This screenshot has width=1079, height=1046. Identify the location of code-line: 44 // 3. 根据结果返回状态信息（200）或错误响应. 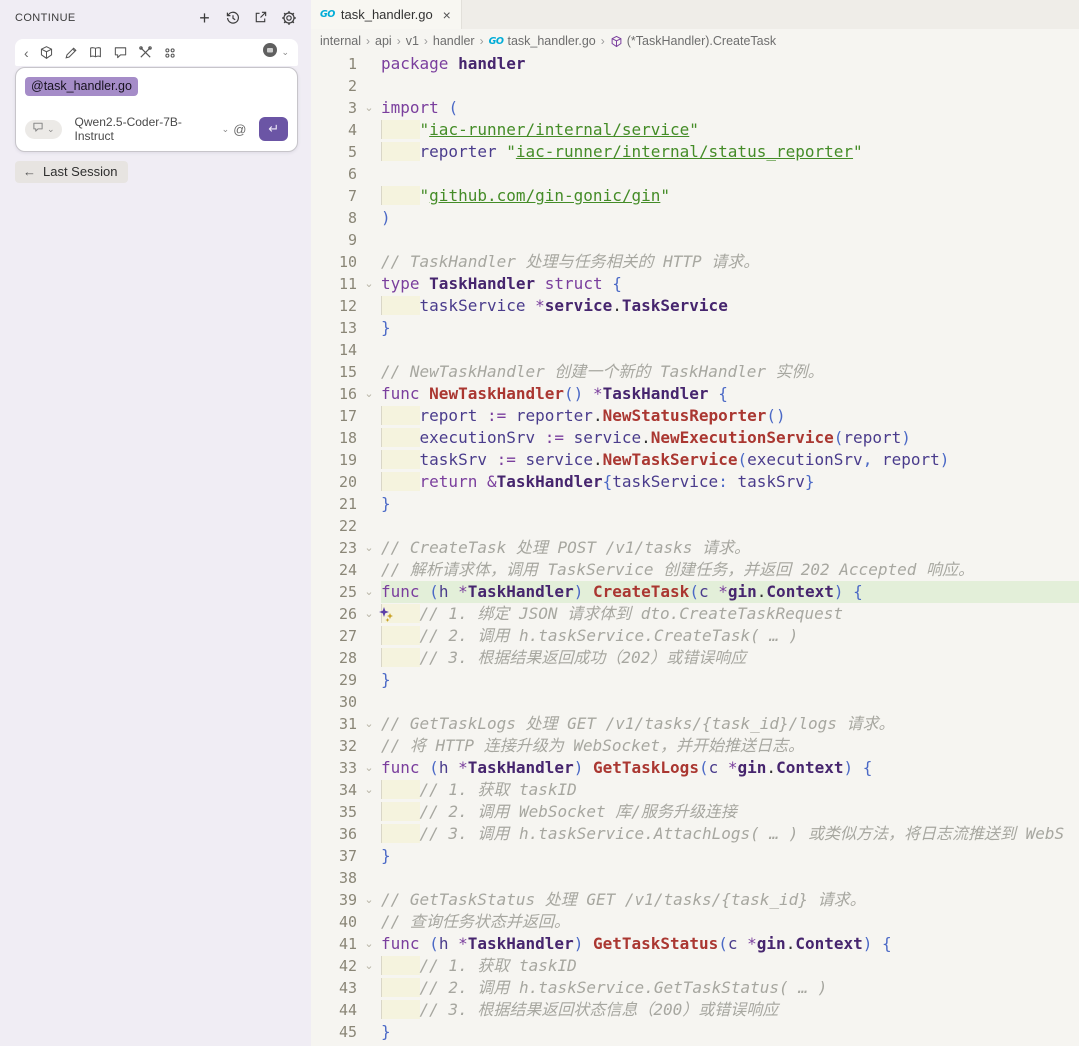
(695, 1010).